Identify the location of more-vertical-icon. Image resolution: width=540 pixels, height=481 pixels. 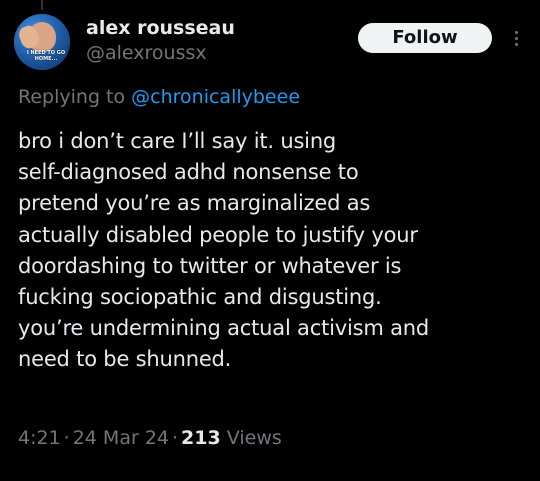
(516, 38).